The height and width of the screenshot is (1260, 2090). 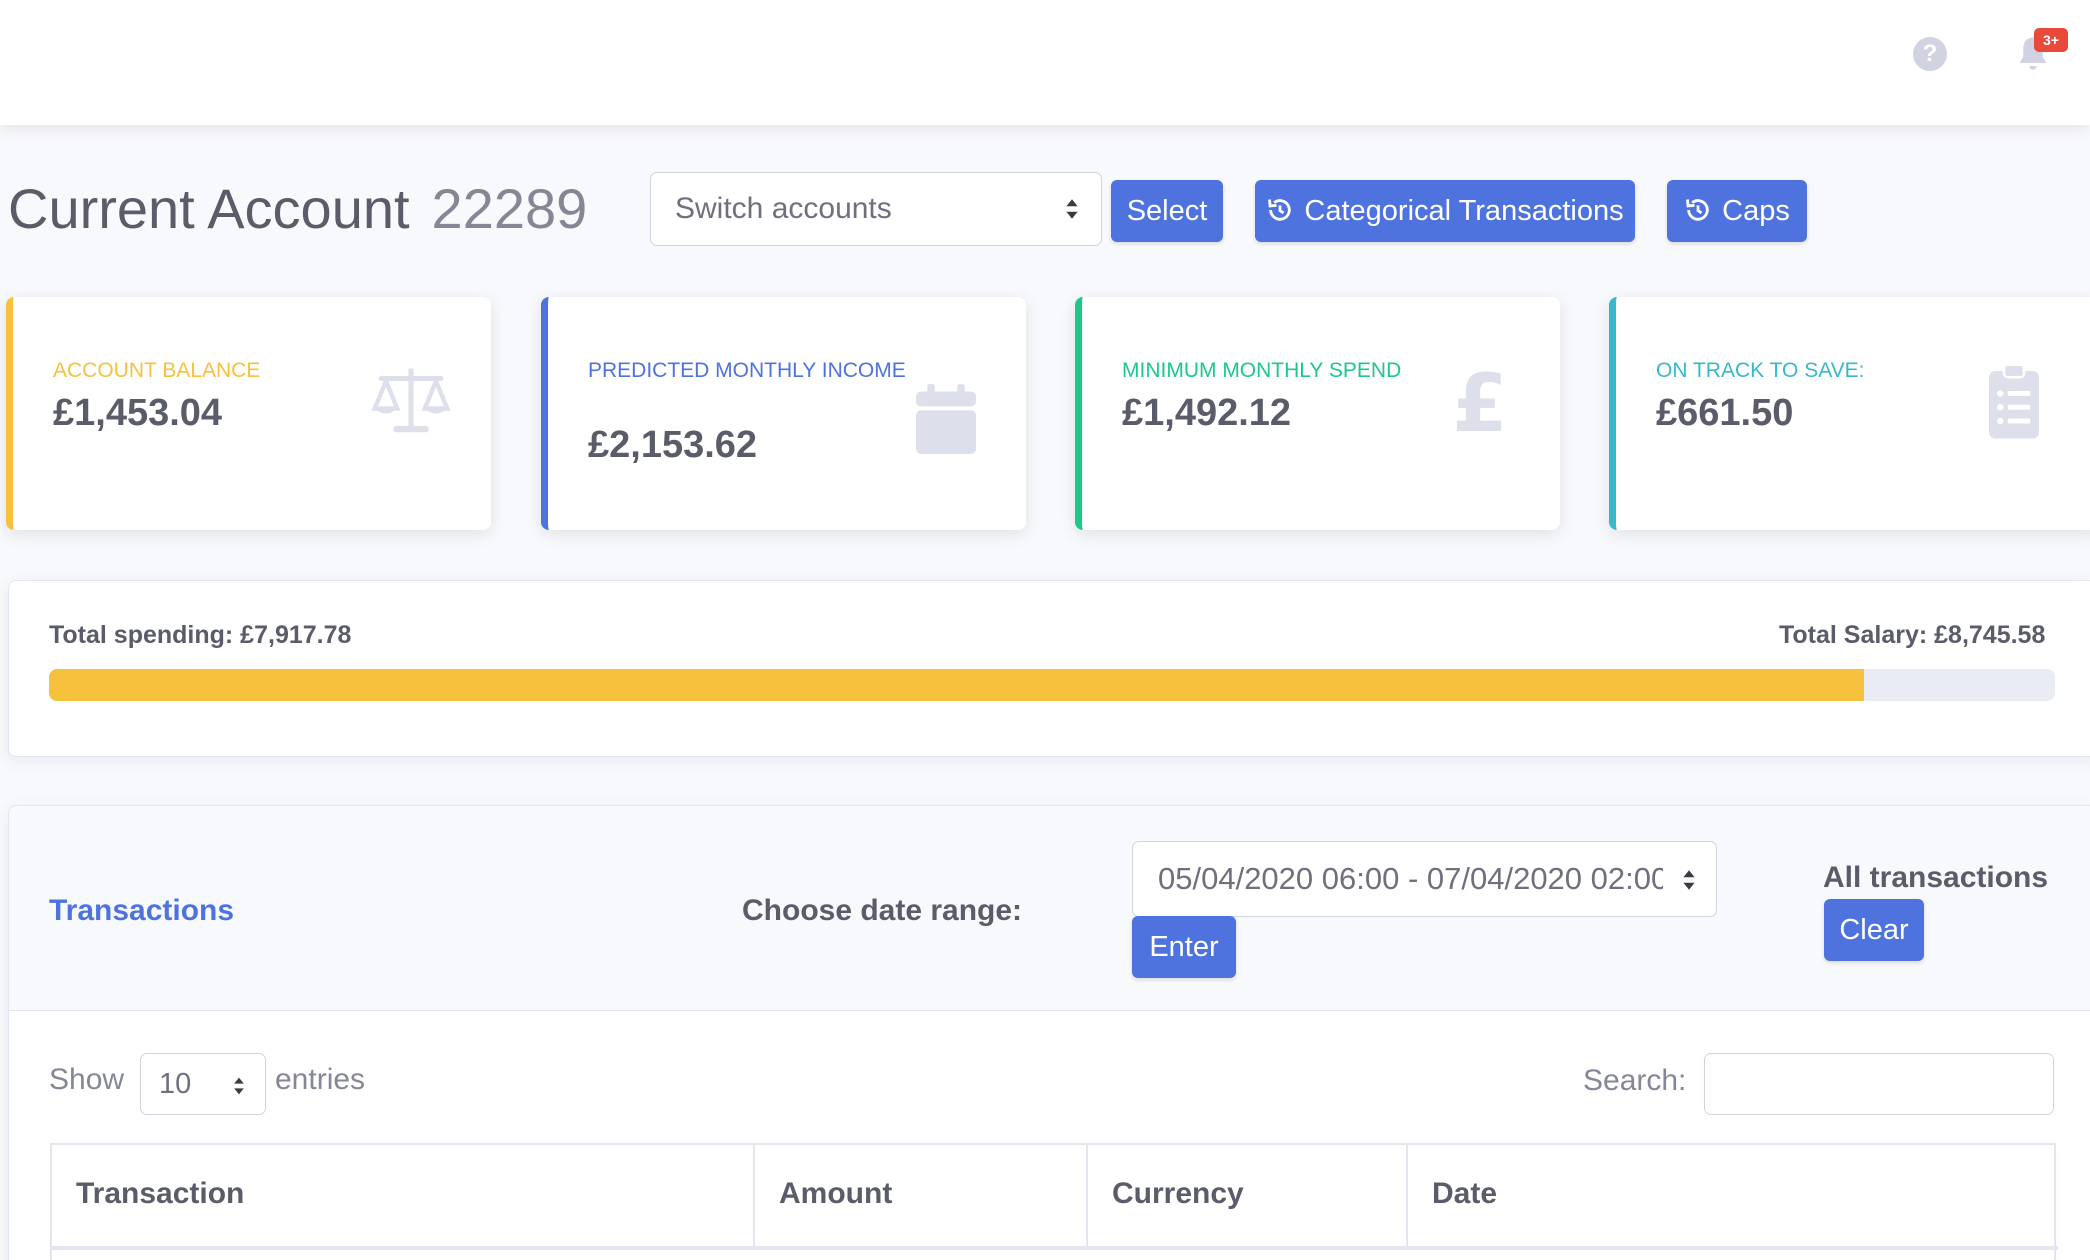 What do you see at coordinates (320, 1079) in the screenshot?
I see `entries-label: entries` at bounding box center [320, 1079].